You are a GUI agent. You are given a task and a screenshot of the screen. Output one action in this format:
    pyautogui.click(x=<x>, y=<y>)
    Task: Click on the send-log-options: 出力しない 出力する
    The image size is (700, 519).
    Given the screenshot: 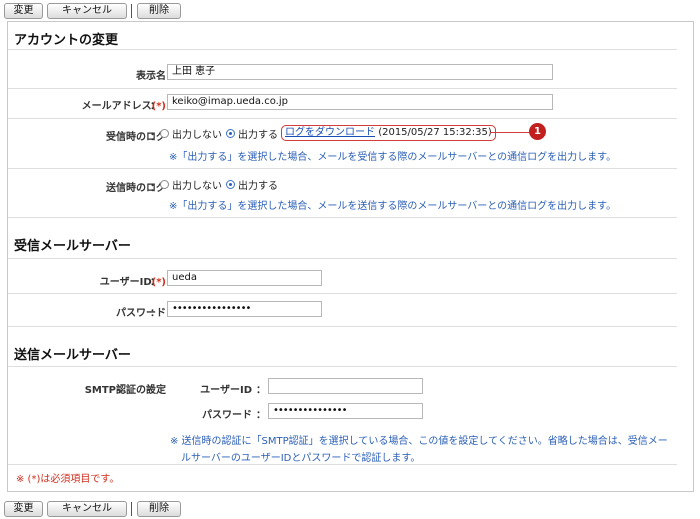 What is the action you would take?
    pyautogui.click(x=219, y=184)
    